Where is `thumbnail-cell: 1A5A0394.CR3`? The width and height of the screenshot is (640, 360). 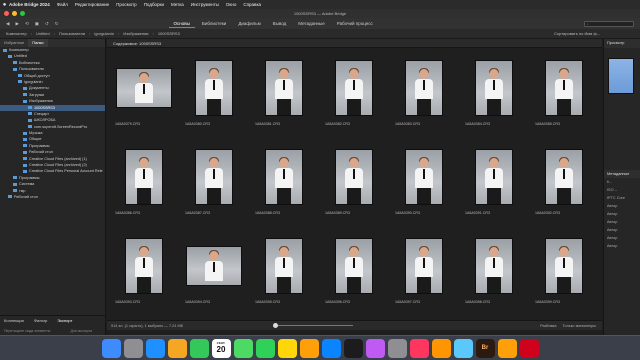 thumbnail-cell: 1A5A0394.CR3 is located at coordinates (214, 272).